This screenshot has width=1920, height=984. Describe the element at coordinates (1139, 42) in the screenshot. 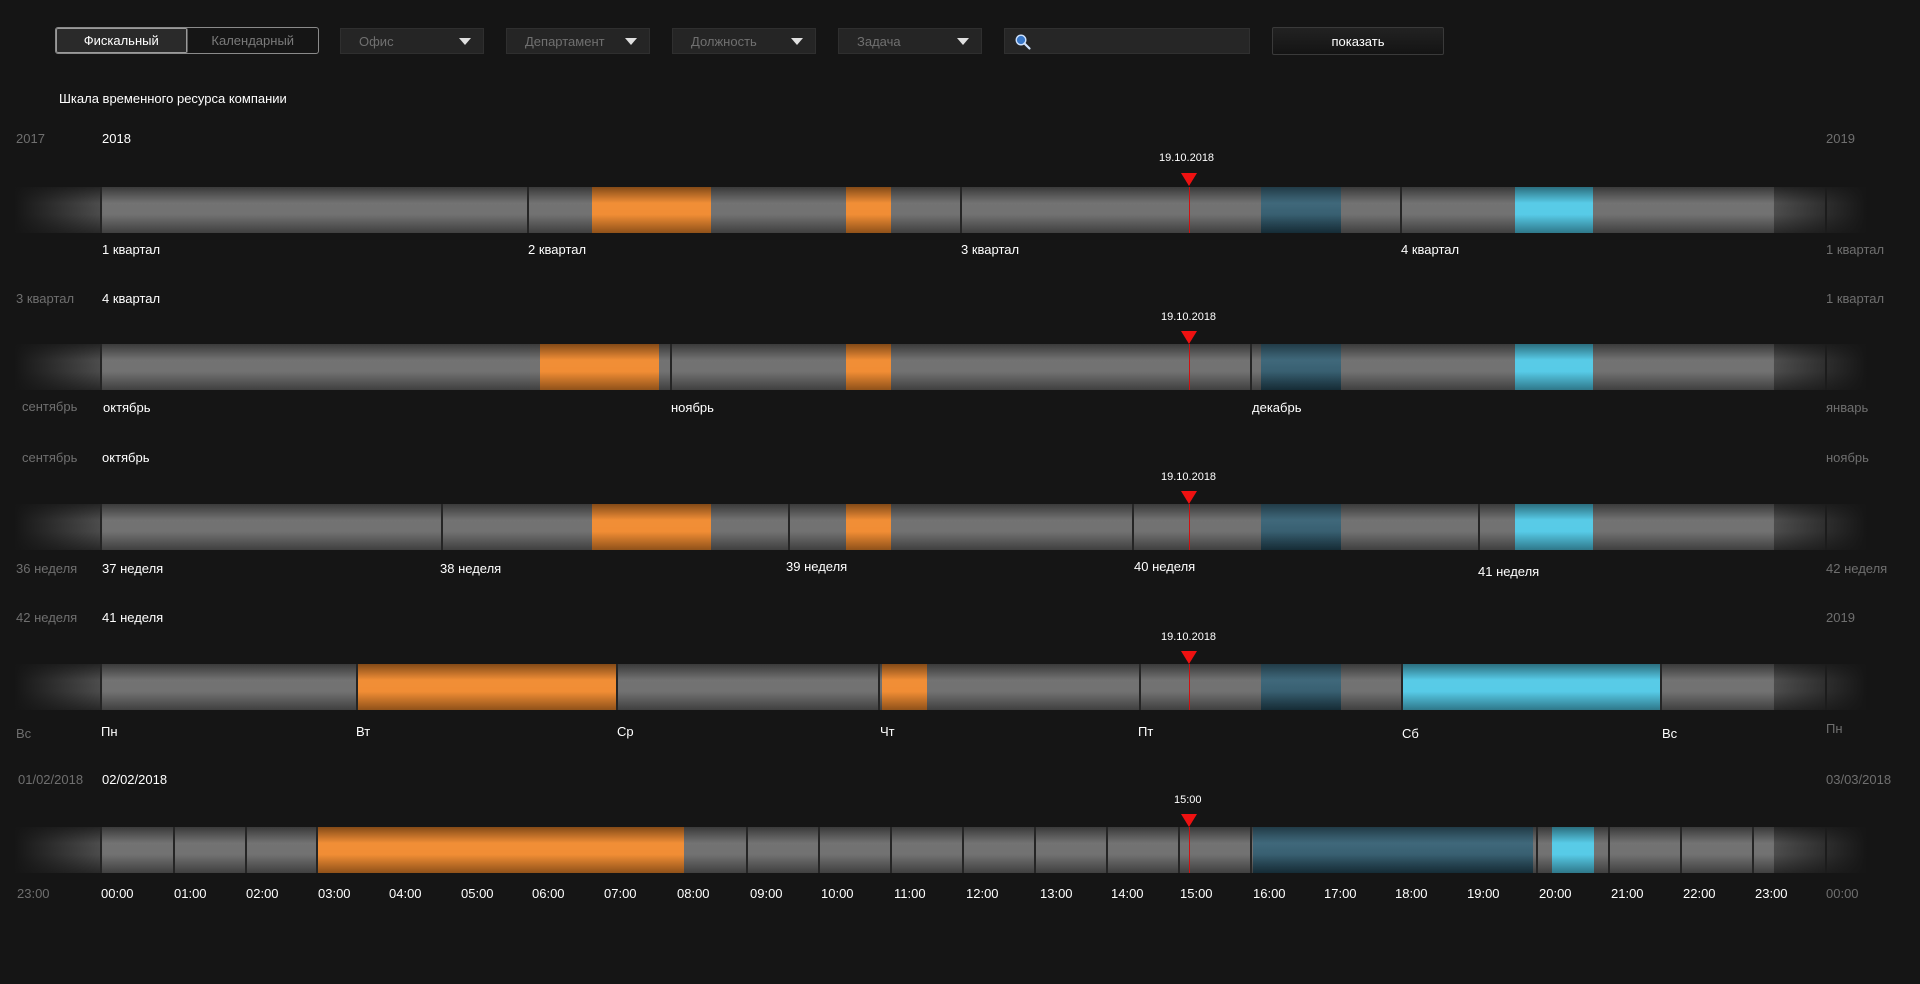

I see `search-input` at that location.